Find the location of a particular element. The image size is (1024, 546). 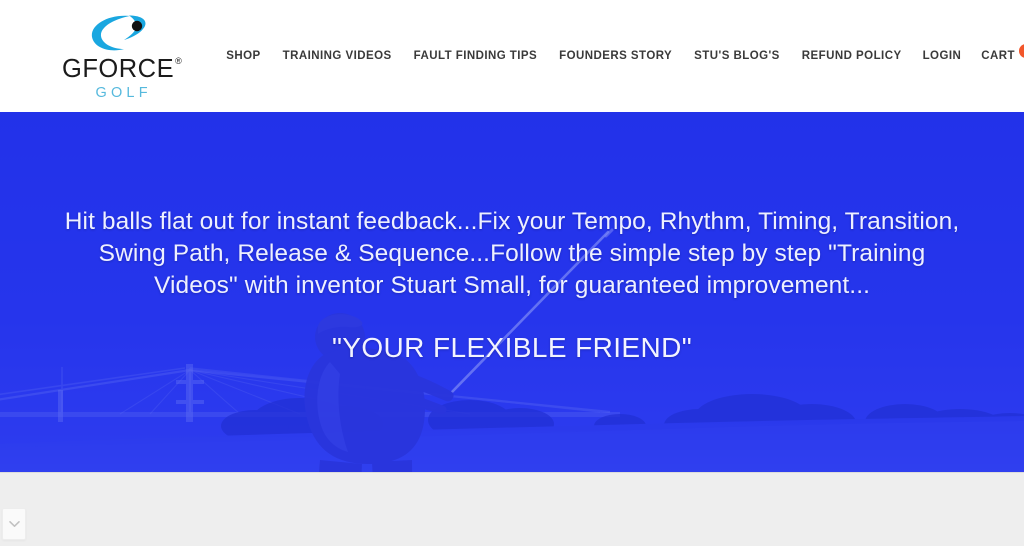

logo-subtitle: GOLF is located at coordinates (123, 93).